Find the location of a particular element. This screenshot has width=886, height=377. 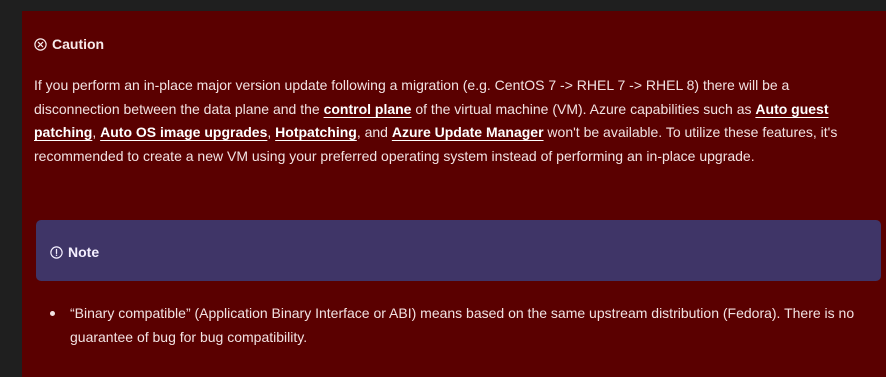

control-plane-link: control plane is located at coordinates (368, 109).